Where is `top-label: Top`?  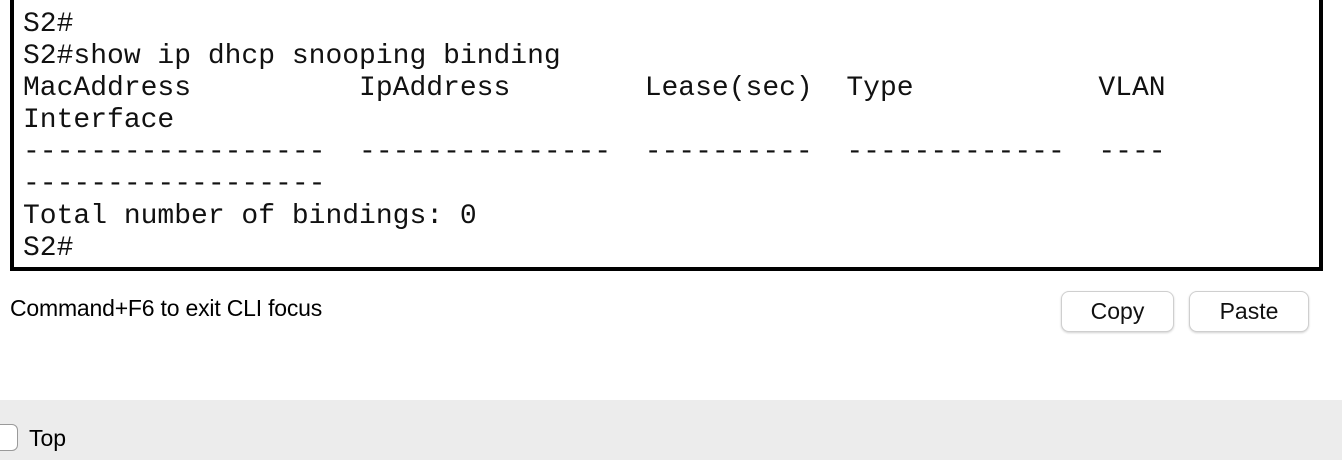 top-label: Top is located at coordinates (48, 438).